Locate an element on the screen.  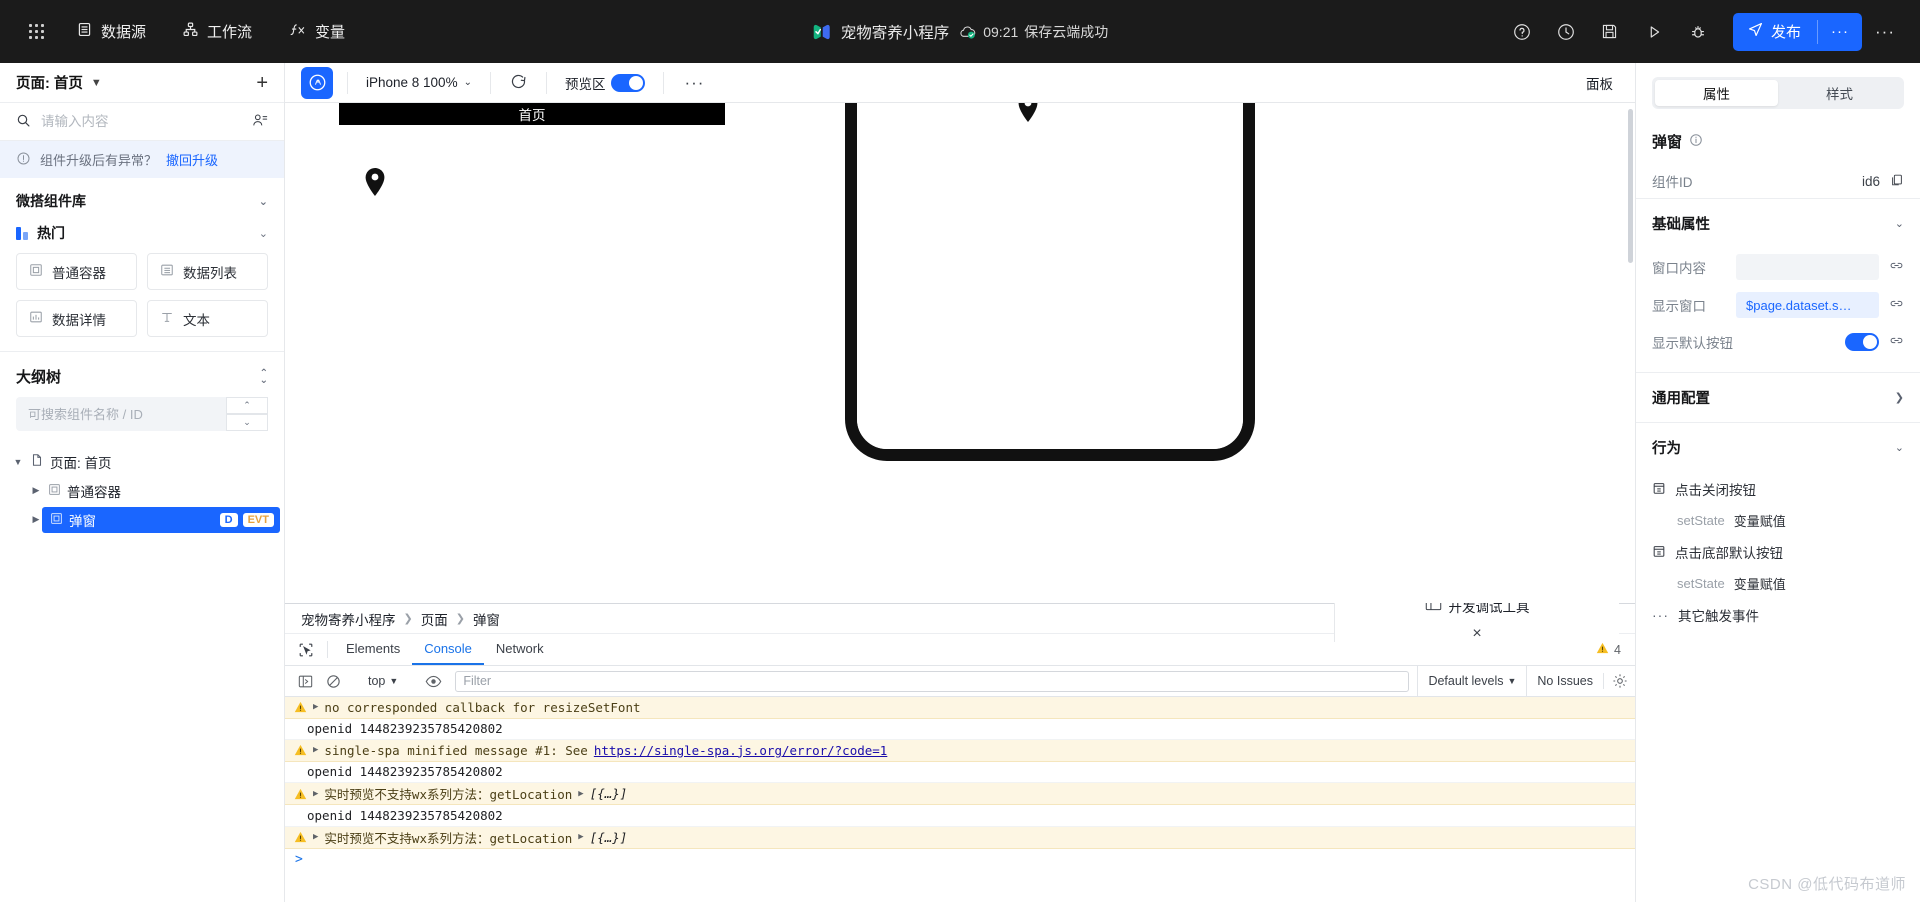
menu-variable: 变量 is located at coordinates (316, 32).